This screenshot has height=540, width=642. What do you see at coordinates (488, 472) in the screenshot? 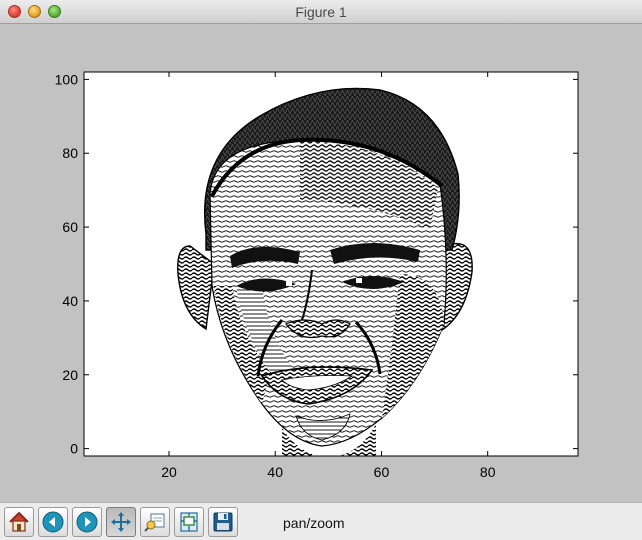
I see `x-tick-label: 80` at bounding box center [488, 472].